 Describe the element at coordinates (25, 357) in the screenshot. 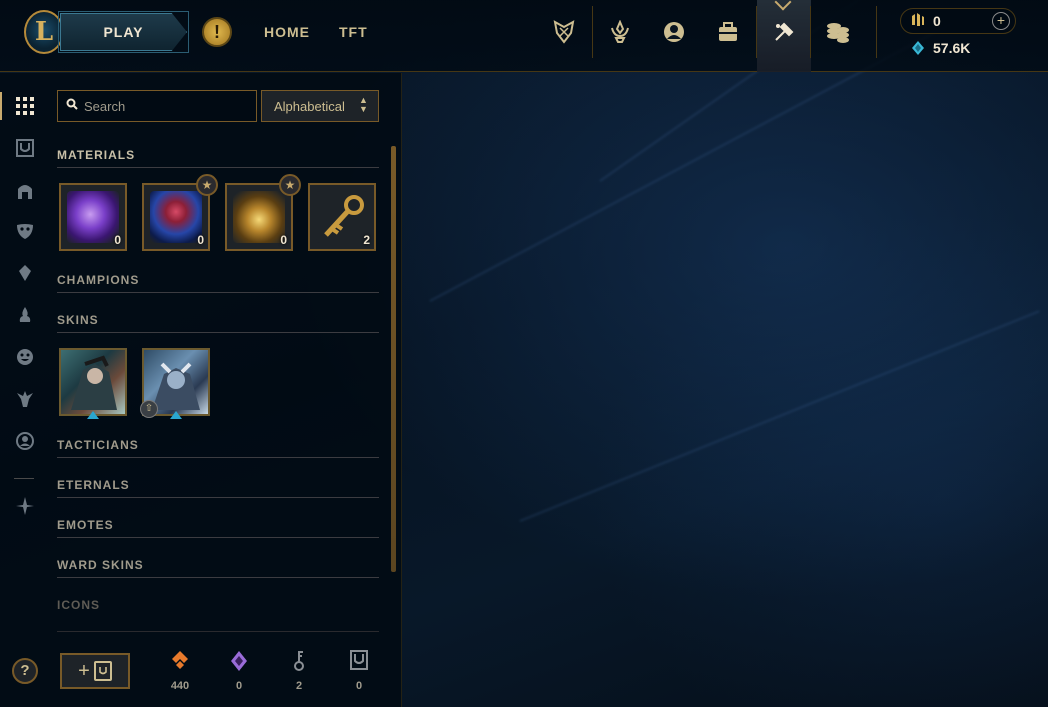

I see `sidebar-emote-icon` at that location.